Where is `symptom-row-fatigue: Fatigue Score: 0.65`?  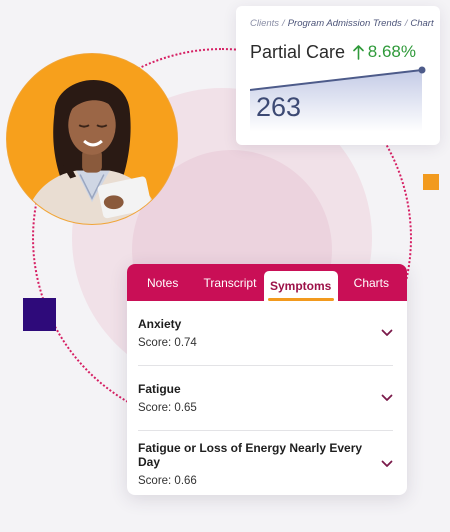
symptom-row-fatigue: Fatigue Score: 0.65 is located at coordinates (265, 398).